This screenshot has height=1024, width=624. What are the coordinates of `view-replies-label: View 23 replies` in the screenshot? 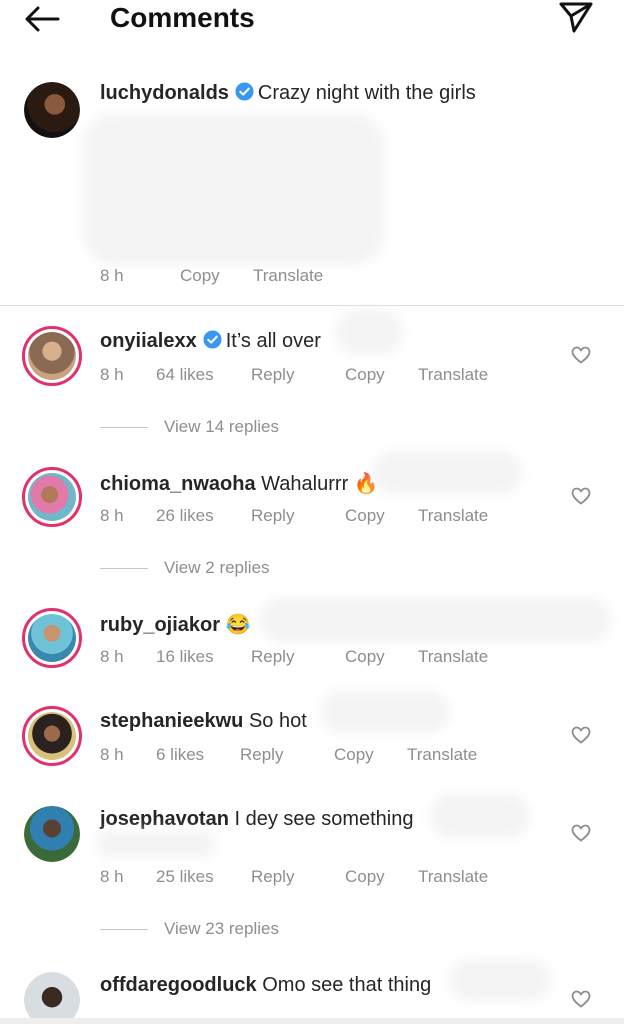 It's located at (221, 928).